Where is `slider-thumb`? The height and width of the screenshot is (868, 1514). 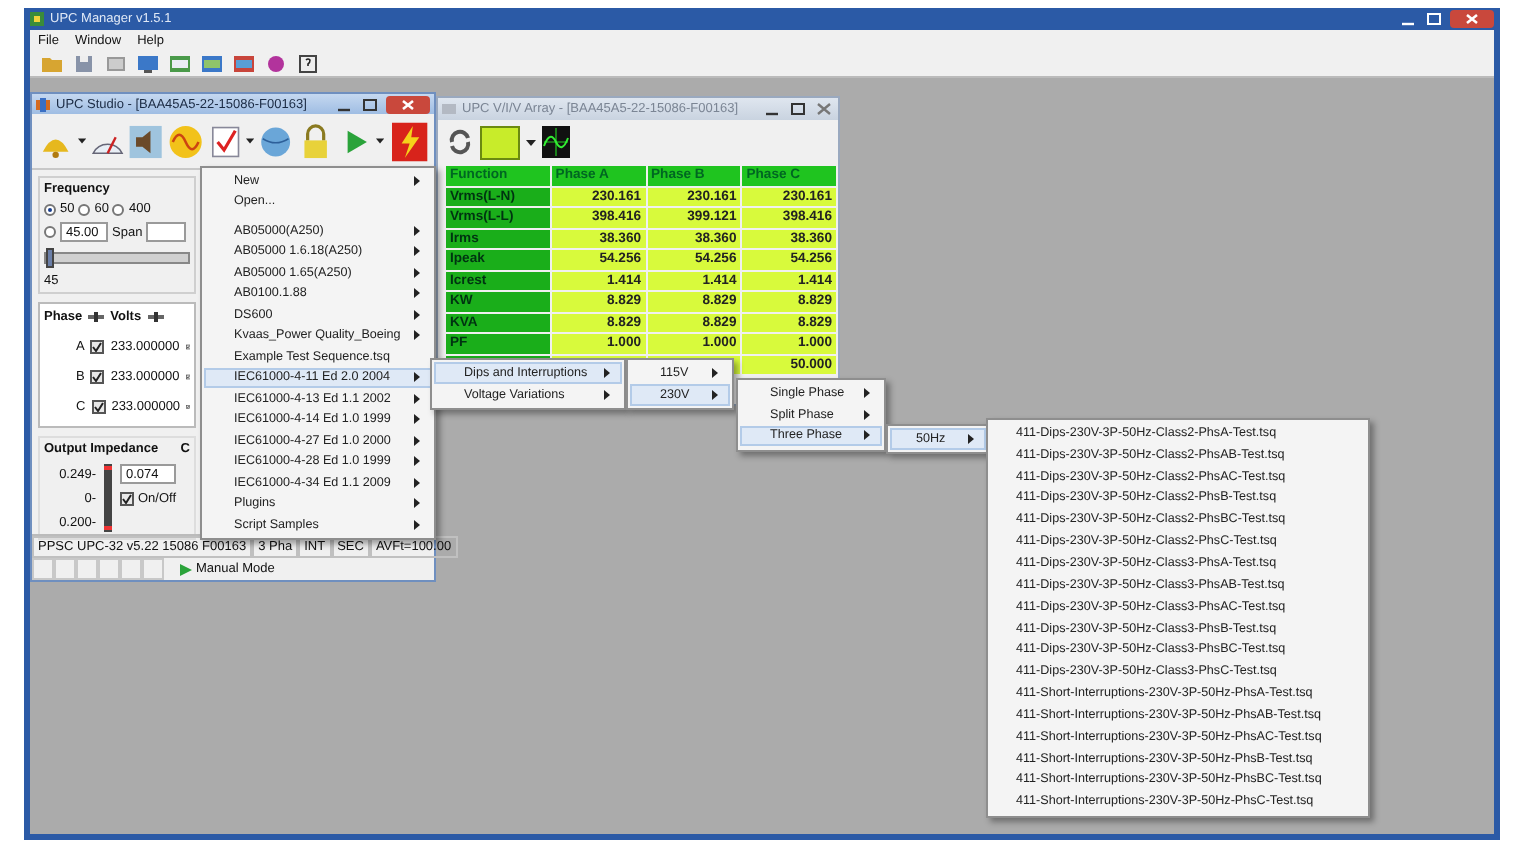
slider-thumb is located at coordinates (50, 258).